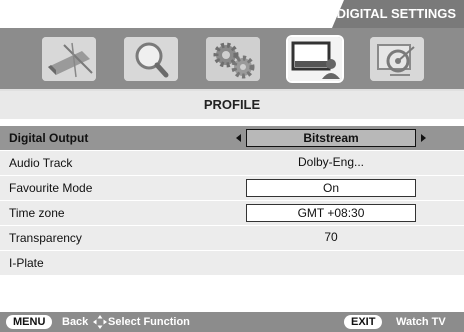  Describe the element at coordinates (100, 322) in the screenshot. I see `dpad-icon` at that location.